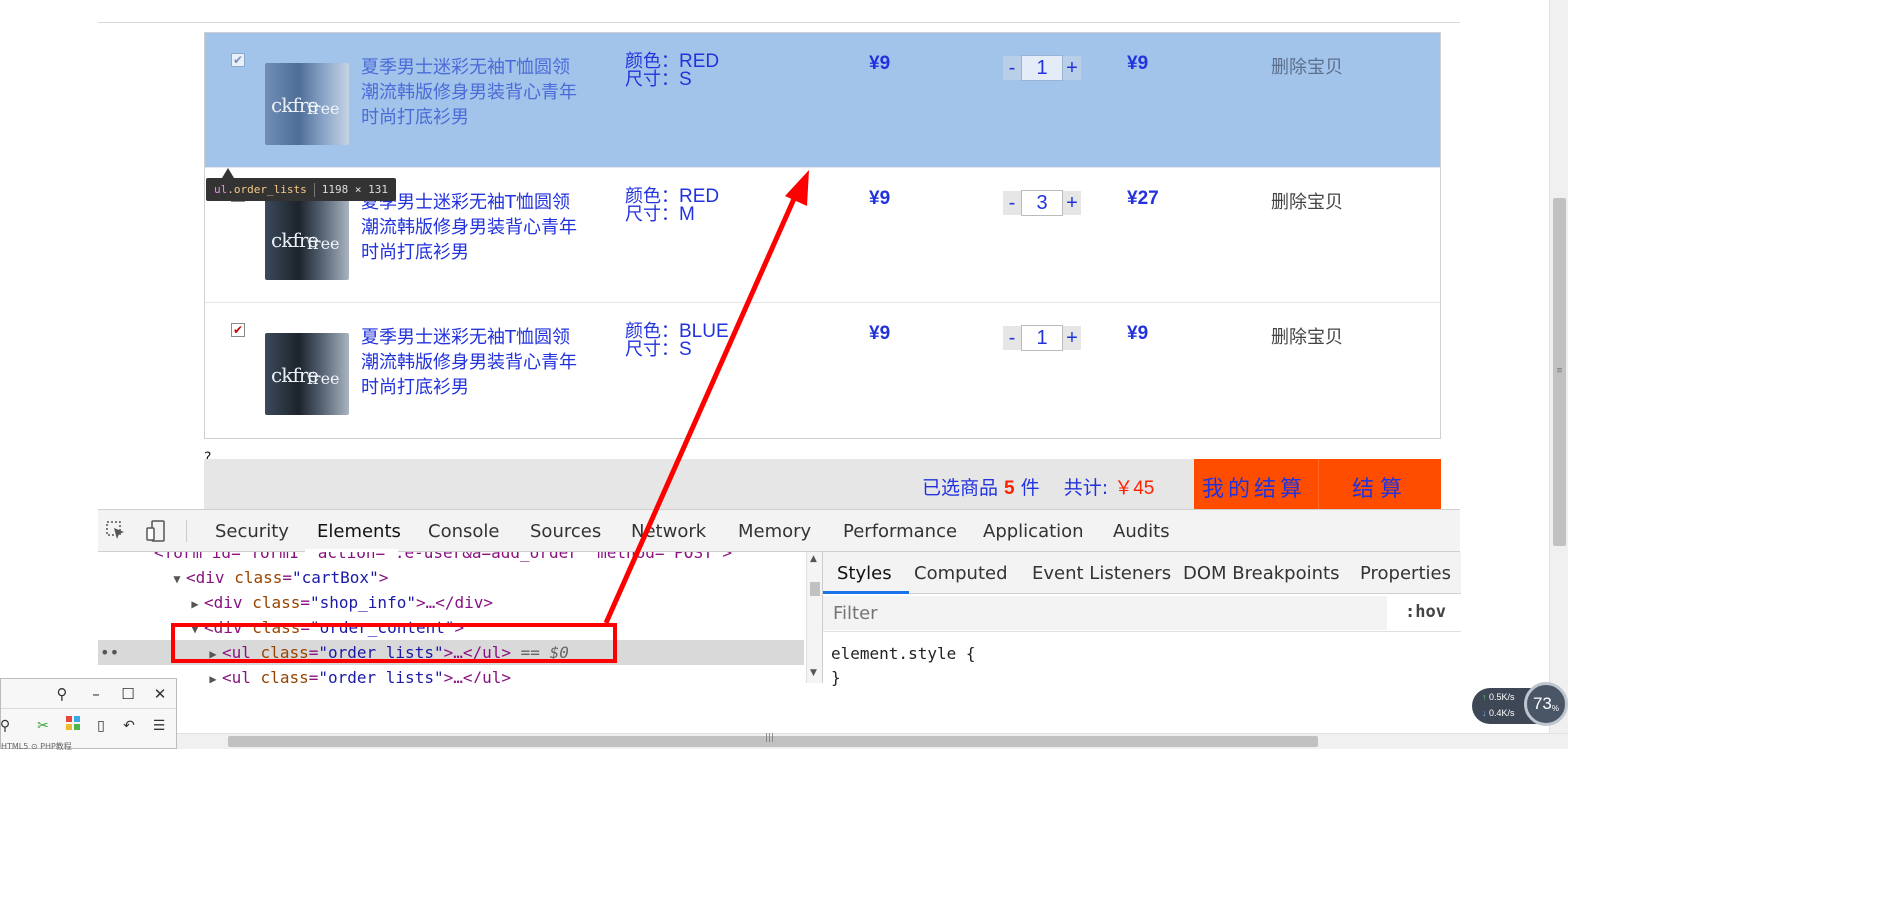 This screenshot has height=908, width=1902. I want to click on bookmark-crumbs: HTML5 ⊙ PHP教程, so click(36, 746).